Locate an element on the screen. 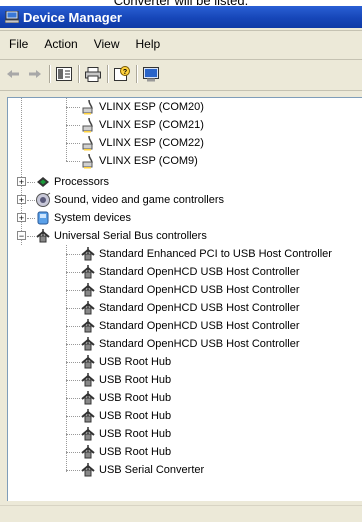 This screenshot has height=522, width=362. tree-item-label: VLINX ESP (COM9) is located at coordinates (148, 161).